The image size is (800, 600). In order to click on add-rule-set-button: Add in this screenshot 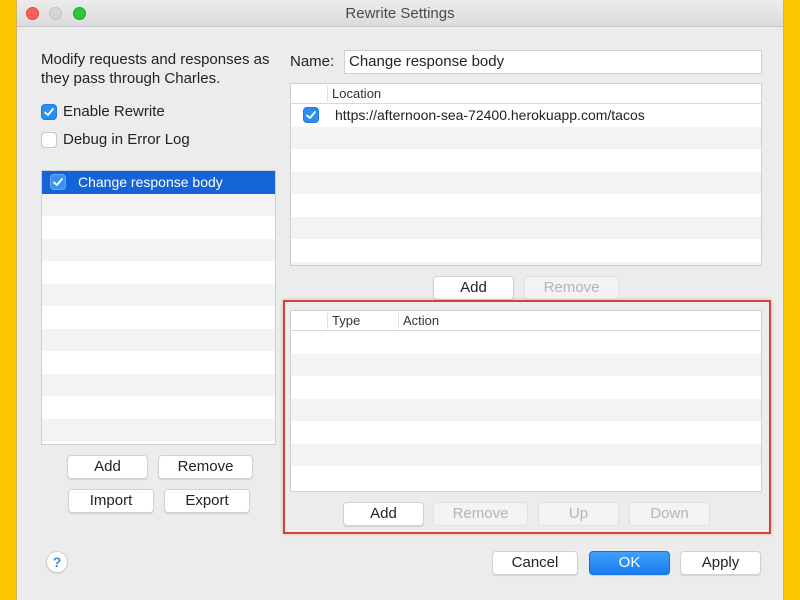, I will do `click(107, 467)`.